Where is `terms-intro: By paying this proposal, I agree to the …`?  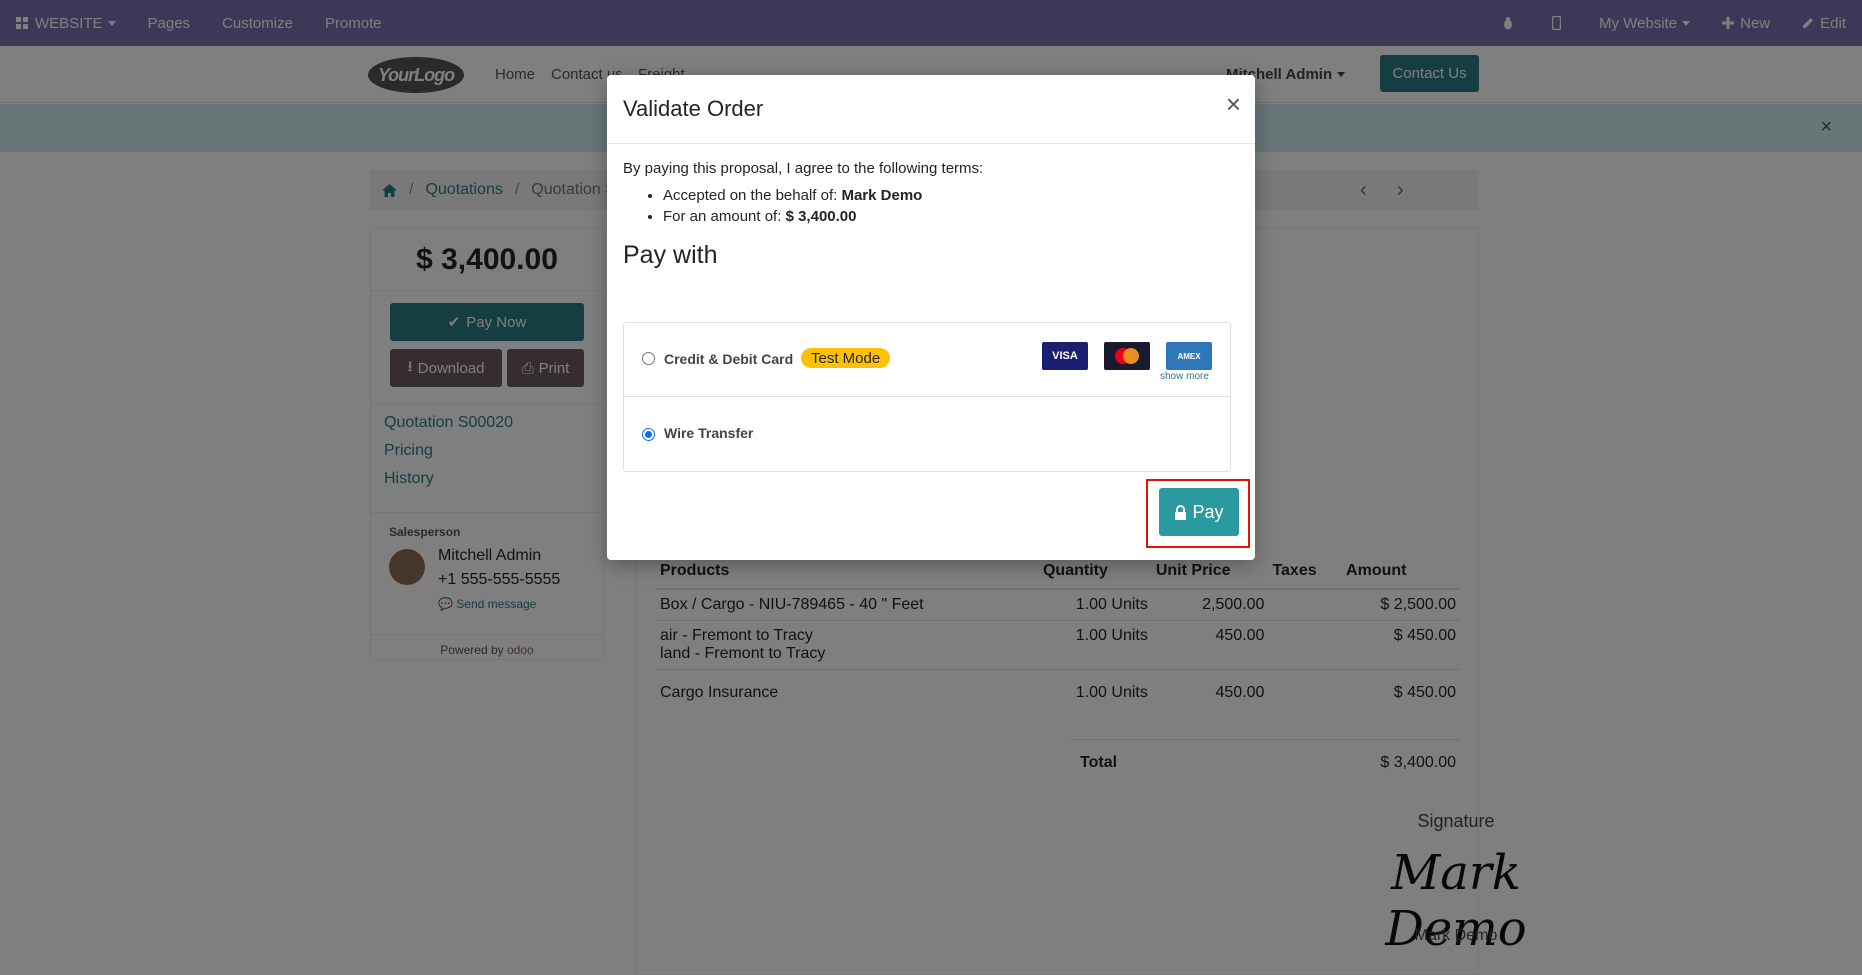
terms-intro: By paying this proposal, I agree to the … is located at coordinates (803, 168).